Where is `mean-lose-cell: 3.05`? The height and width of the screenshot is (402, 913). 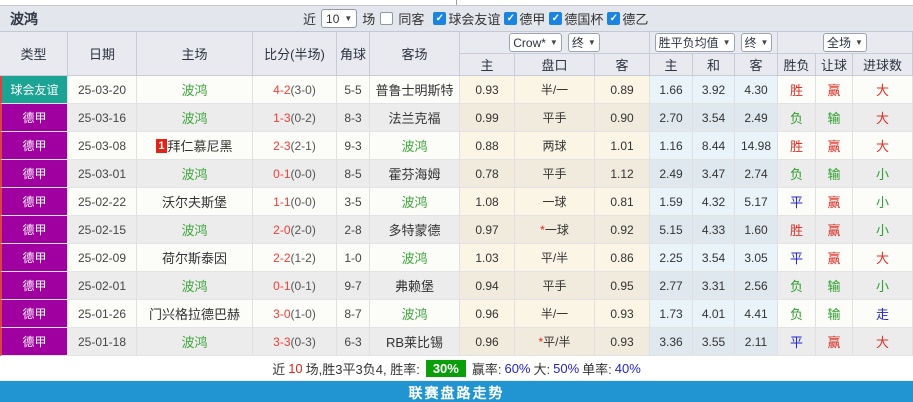
mean-lose-cell: 3.05 is located at coordinates (756, 258).